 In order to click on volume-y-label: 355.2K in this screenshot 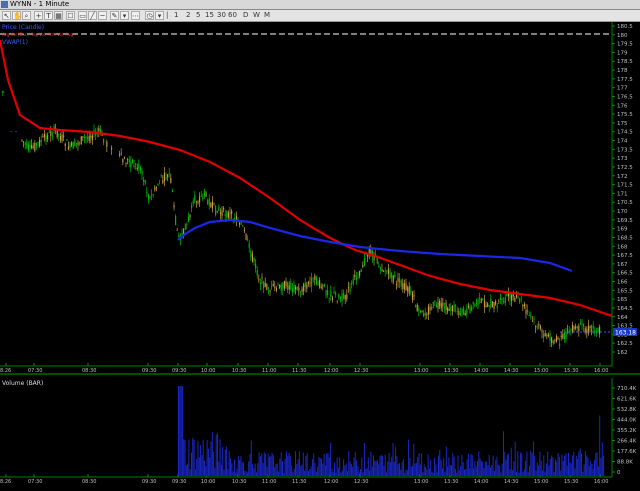, I will do `click(627, 431)`.